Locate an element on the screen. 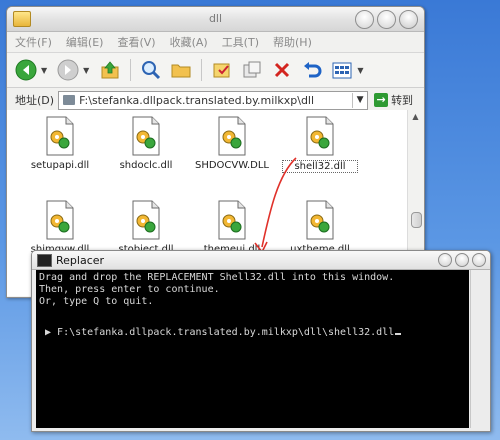 This screenshot has height=440, width=500. file-item: shimgvw.dll is located at coordinates (60, 227).